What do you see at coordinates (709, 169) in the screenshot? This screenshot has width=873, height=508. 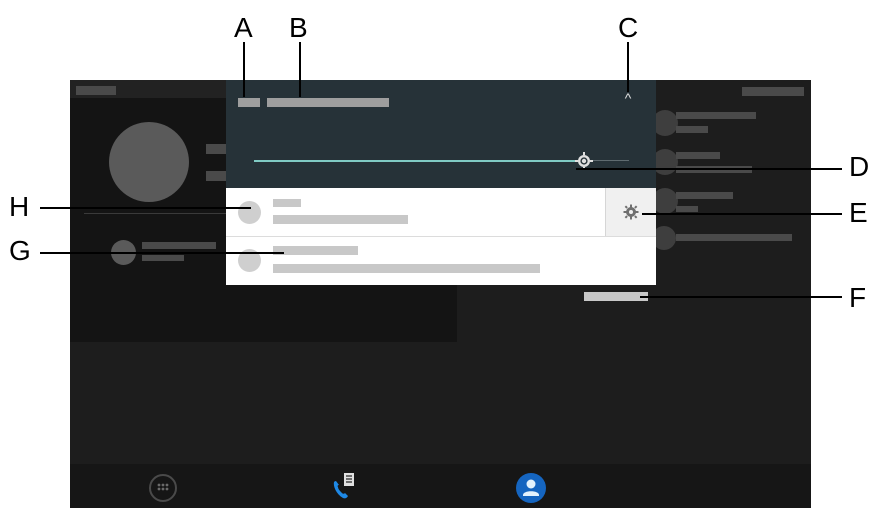 I see `leader-line-d` at bounding box center [709, 169].